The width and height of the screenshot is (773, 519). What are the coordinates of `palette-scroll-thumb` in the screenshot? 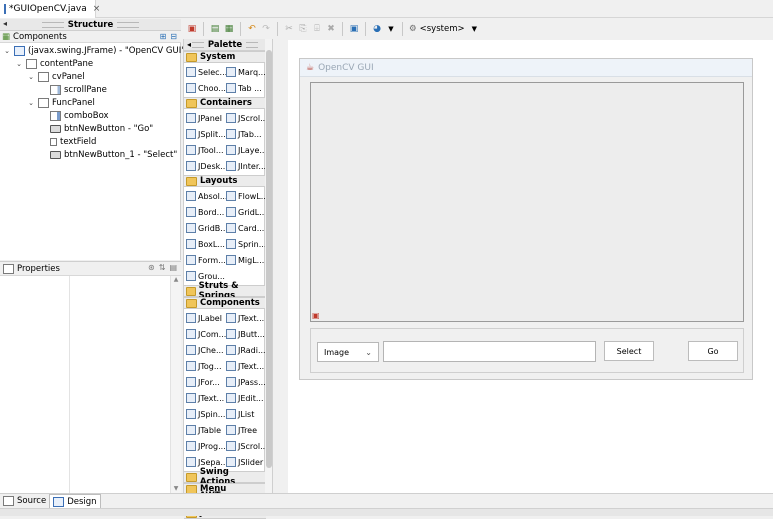 It's located at (269, 259).